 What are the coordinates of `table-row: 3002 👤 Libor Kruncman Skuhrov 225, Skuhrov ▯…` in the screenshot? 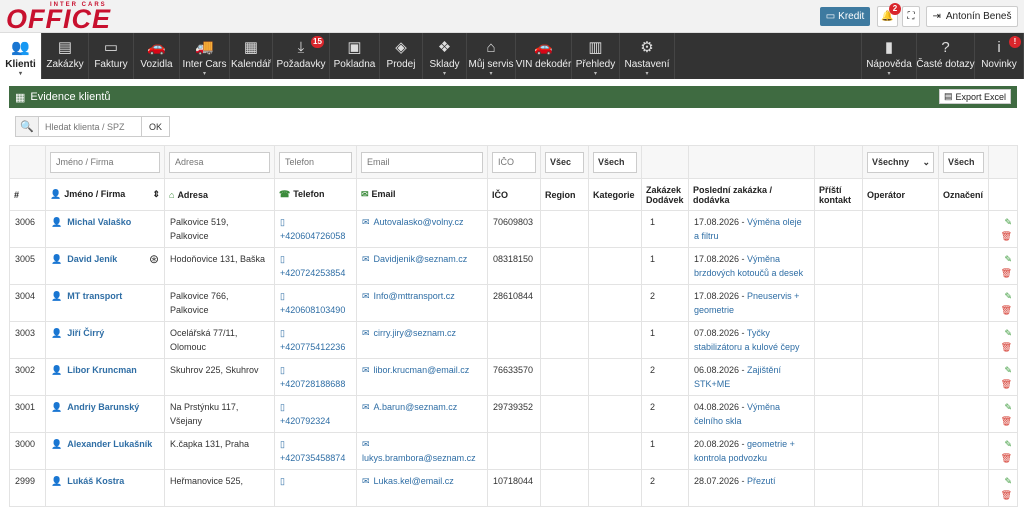 It's located at (513, 377).